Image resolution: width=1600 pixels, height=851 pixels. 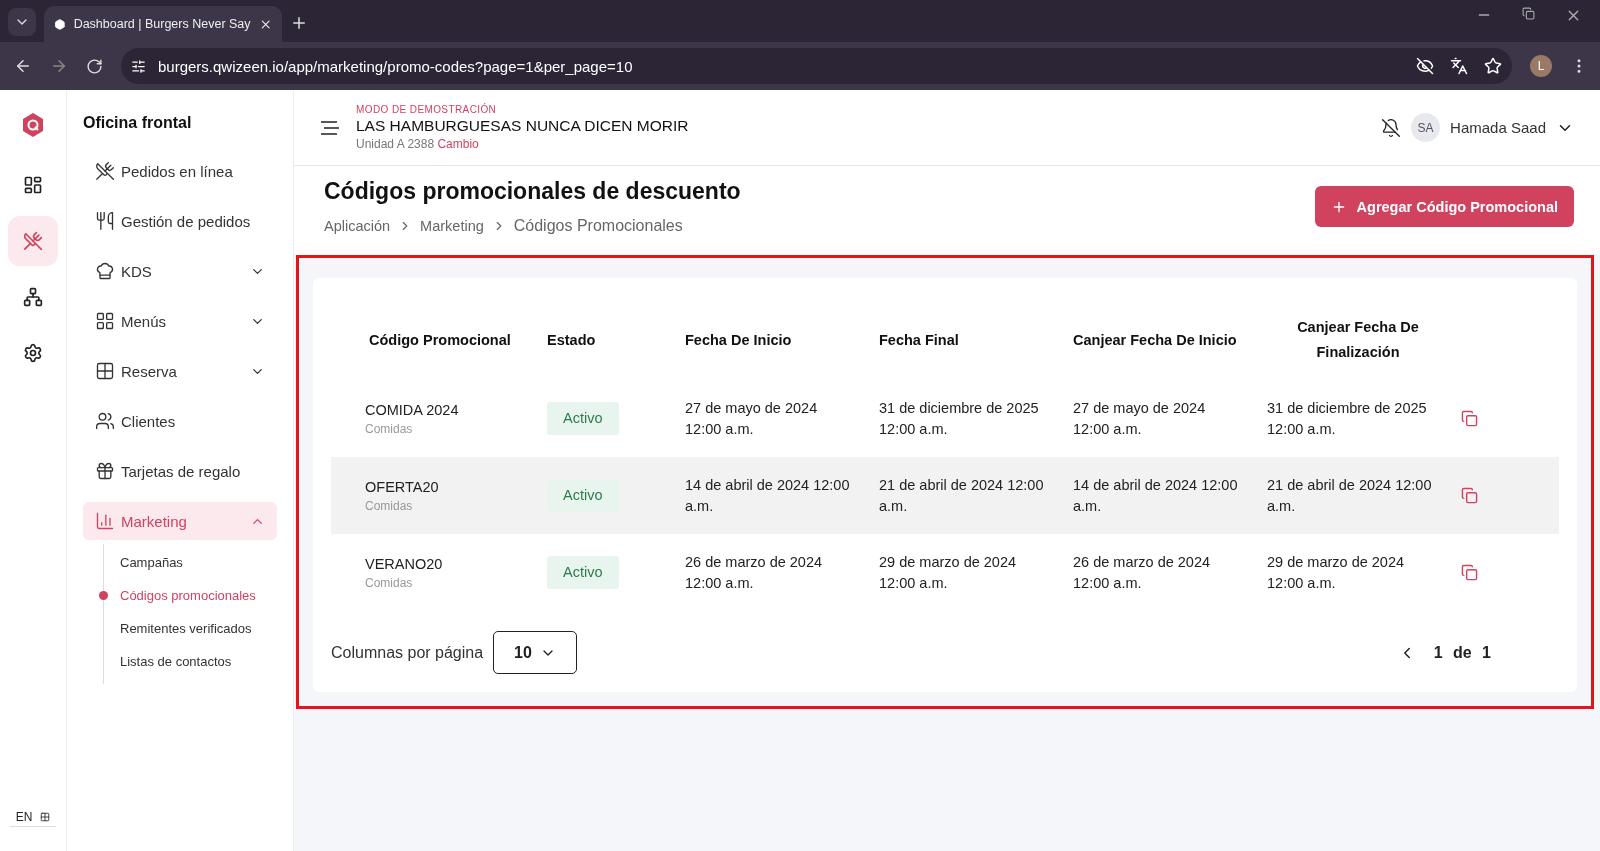 I want to click on add-promo-code-button: Agregar Código Promocional, so click(x=1444, y=206).